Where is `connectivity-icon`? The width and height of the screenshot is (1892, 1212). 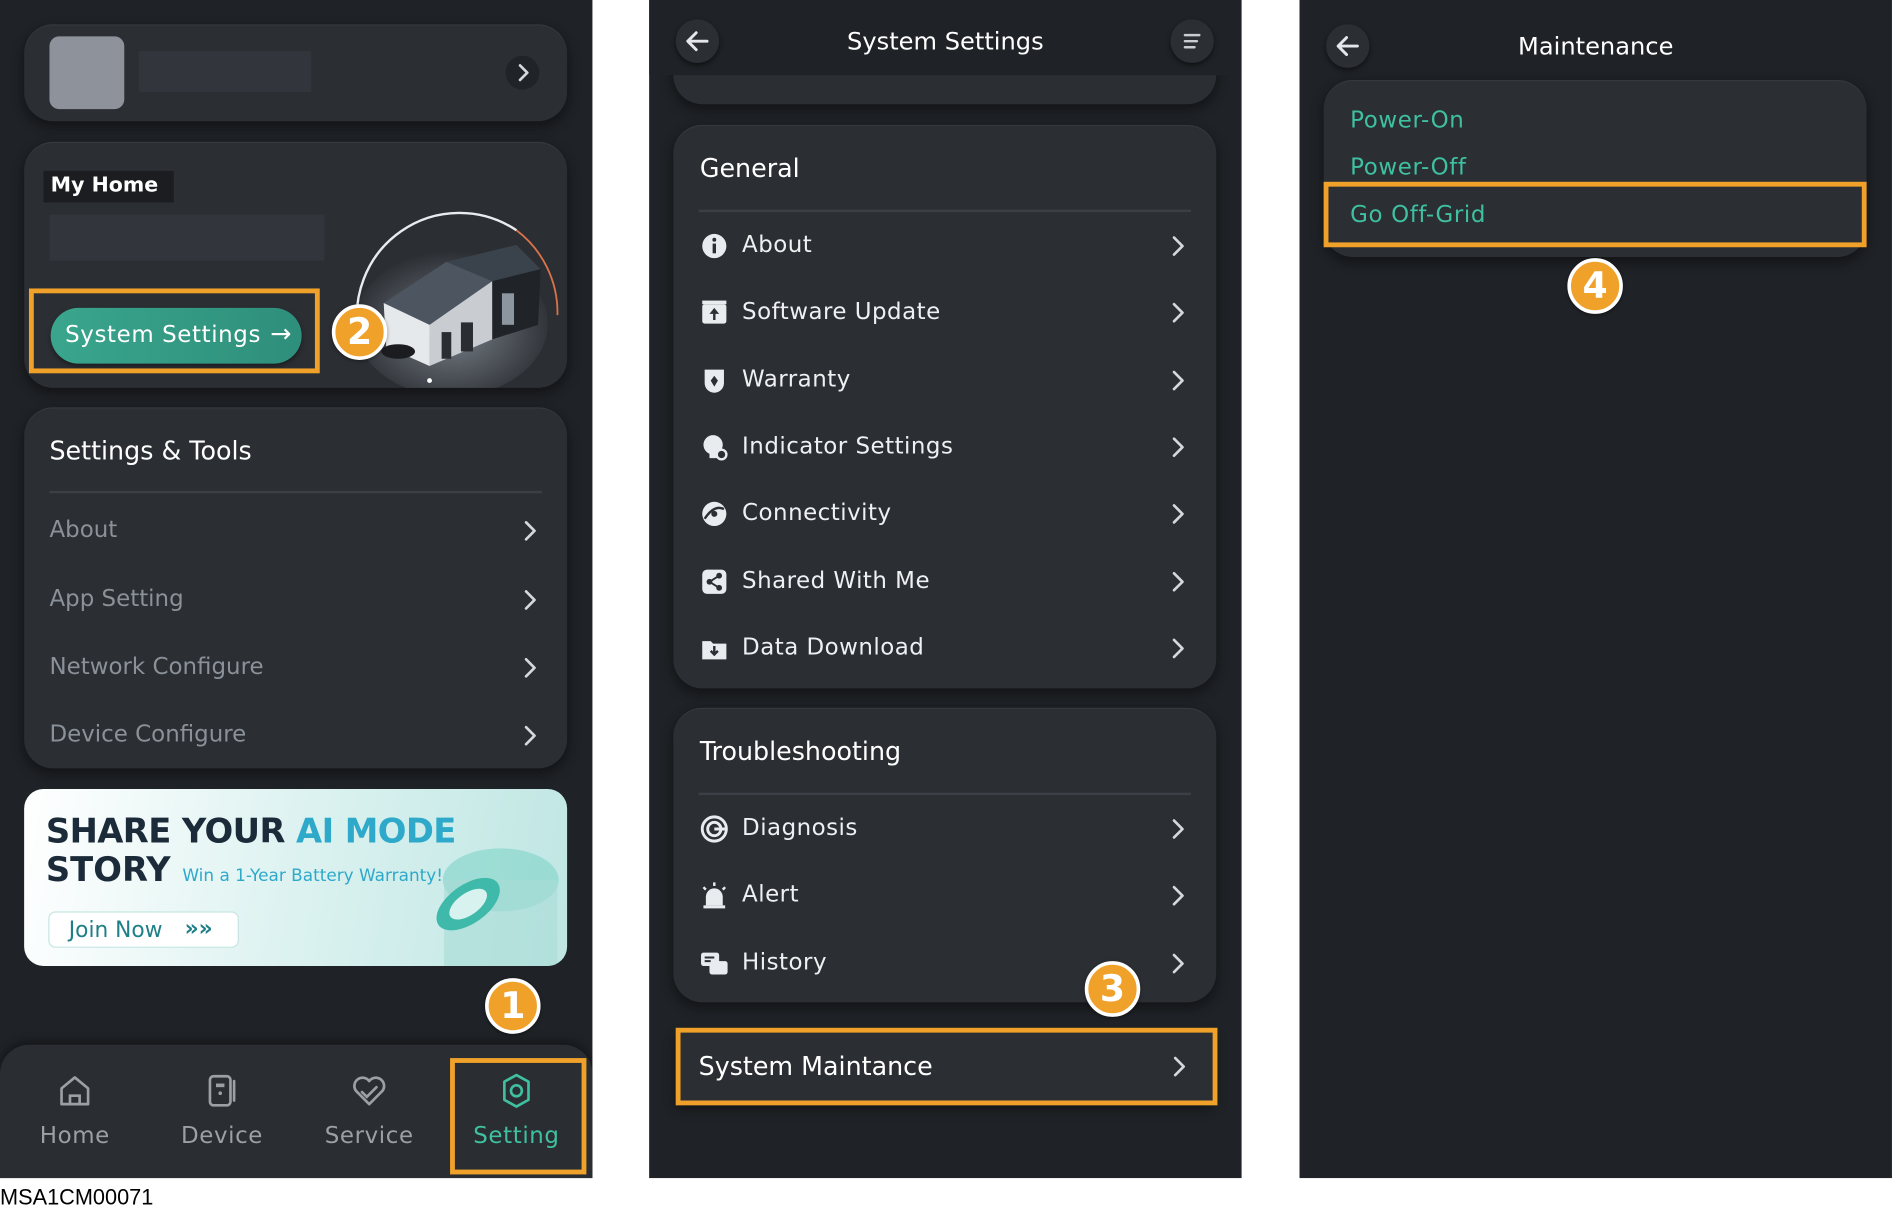
connectivity-icon is located at coordinates (714, 514).